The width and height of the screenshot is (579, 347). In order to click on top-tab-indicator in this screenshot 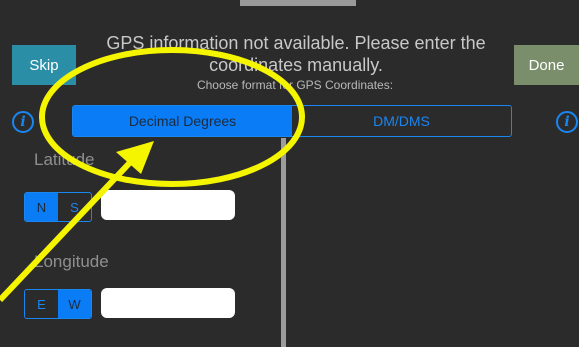, I will do `click(298, 3)`.